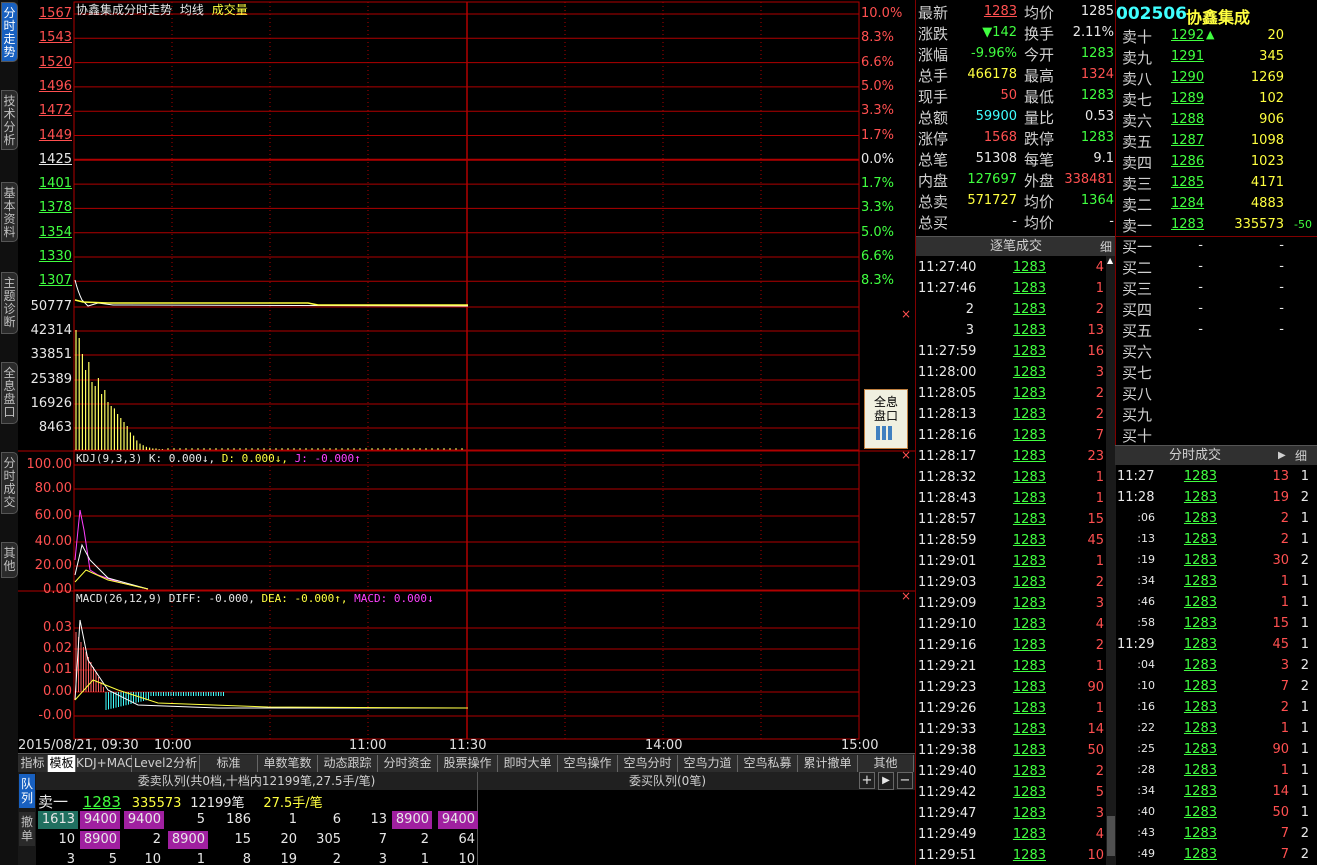 The height and width of the screenshot is (865, 1317). What do you see at coordinates (1216, 854) in the screenshot?
I see `minute-deal-row: :49 1283 7 2` at bounding box center [1216, 854].